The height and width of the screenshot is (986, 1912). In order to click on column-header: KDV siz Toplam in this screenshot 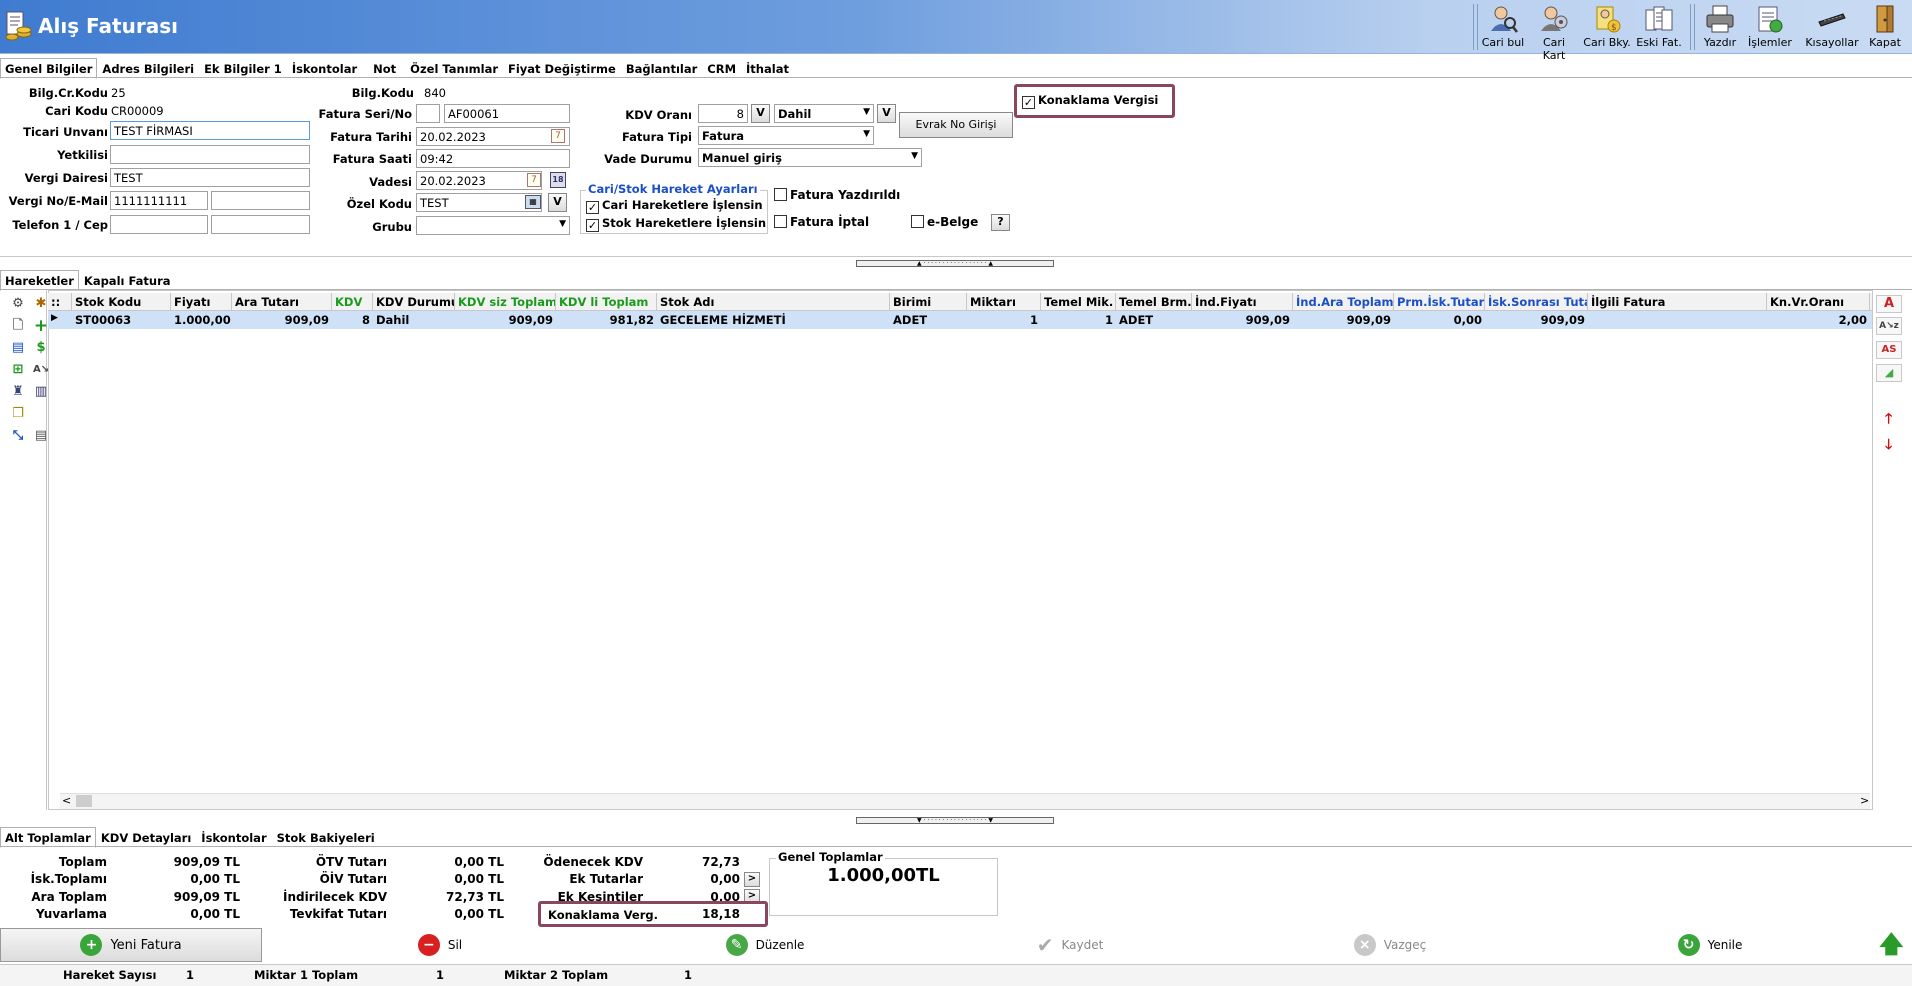, I will do `click(505, 301)`.